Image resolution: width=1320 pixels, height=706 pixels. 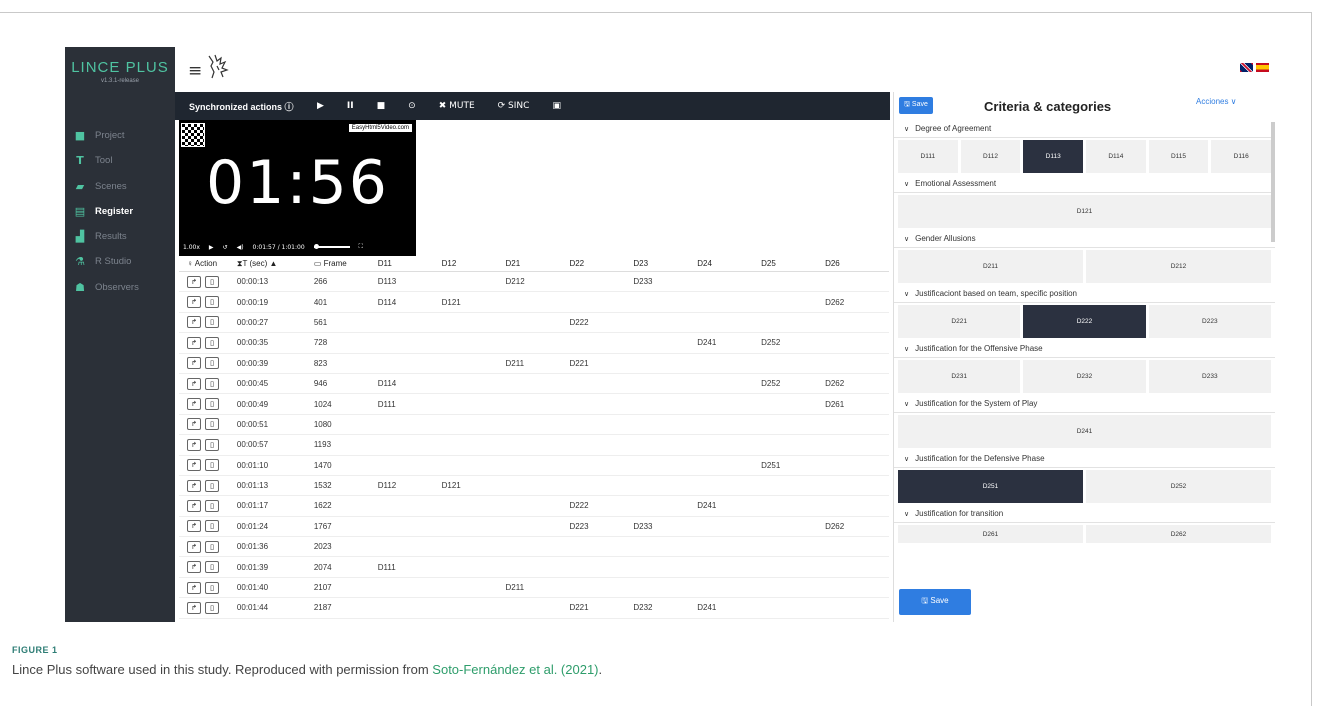 What do you see at coordinates (350, 106) in the screenshot?
I see `pause-button: II` at bounding box center [350, 106].